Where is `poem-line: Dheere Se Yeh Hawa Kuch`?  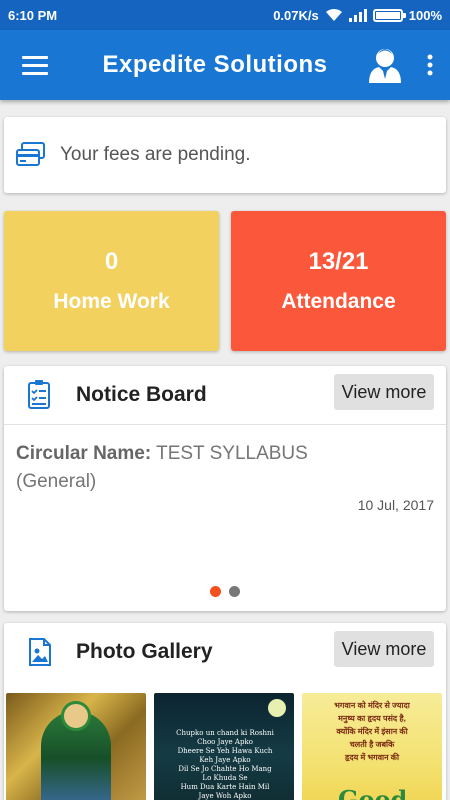 poem-line: Dheere Se Yeh Hawa Kuch is located at coordinates (225, 751).